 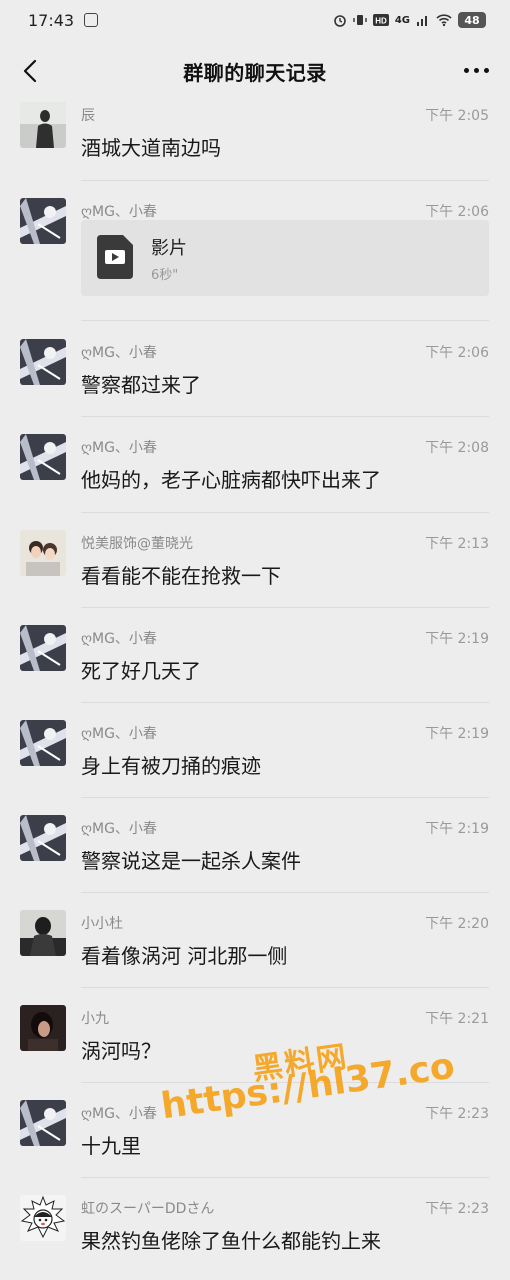 I want to click on message-text: 看着像涡河 河北那一侧, so click(x=184, y=954).